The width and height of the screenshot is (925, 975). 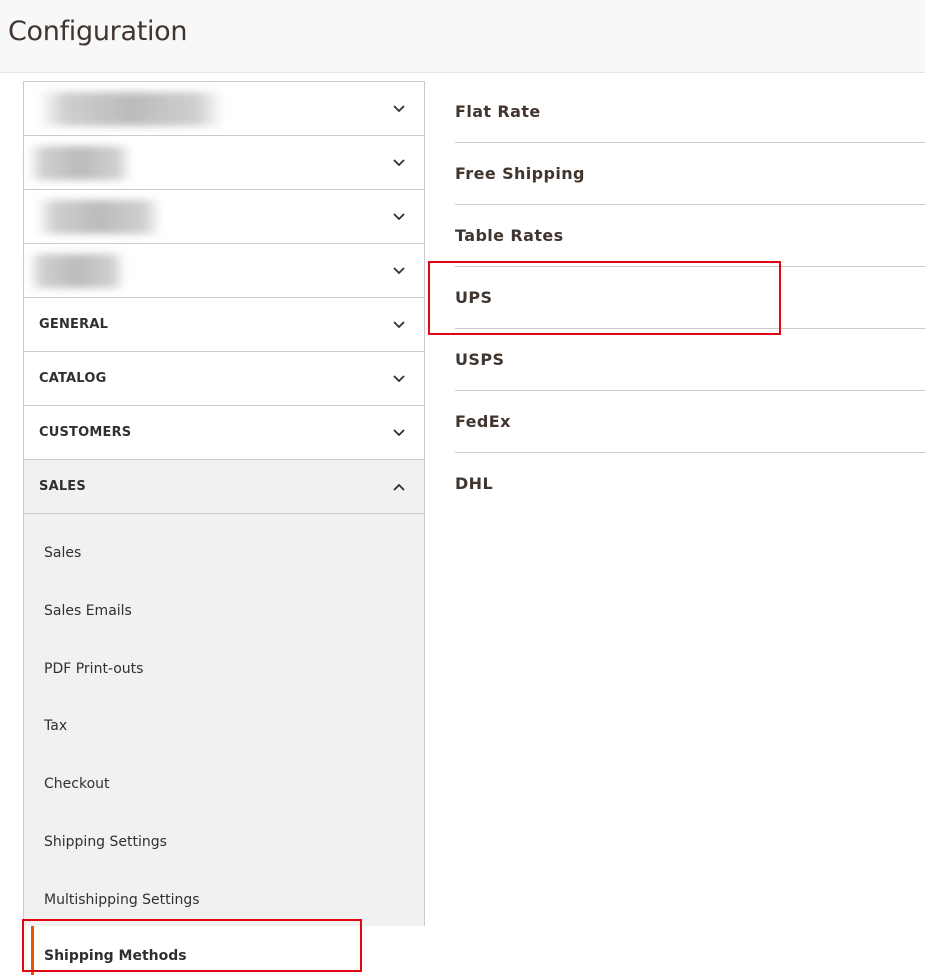 What do you see at coordinates (88, 611) in the screenshot?
I see `subnav-item-sales-emails: Sales Emails` at bounding box center [88, 611].